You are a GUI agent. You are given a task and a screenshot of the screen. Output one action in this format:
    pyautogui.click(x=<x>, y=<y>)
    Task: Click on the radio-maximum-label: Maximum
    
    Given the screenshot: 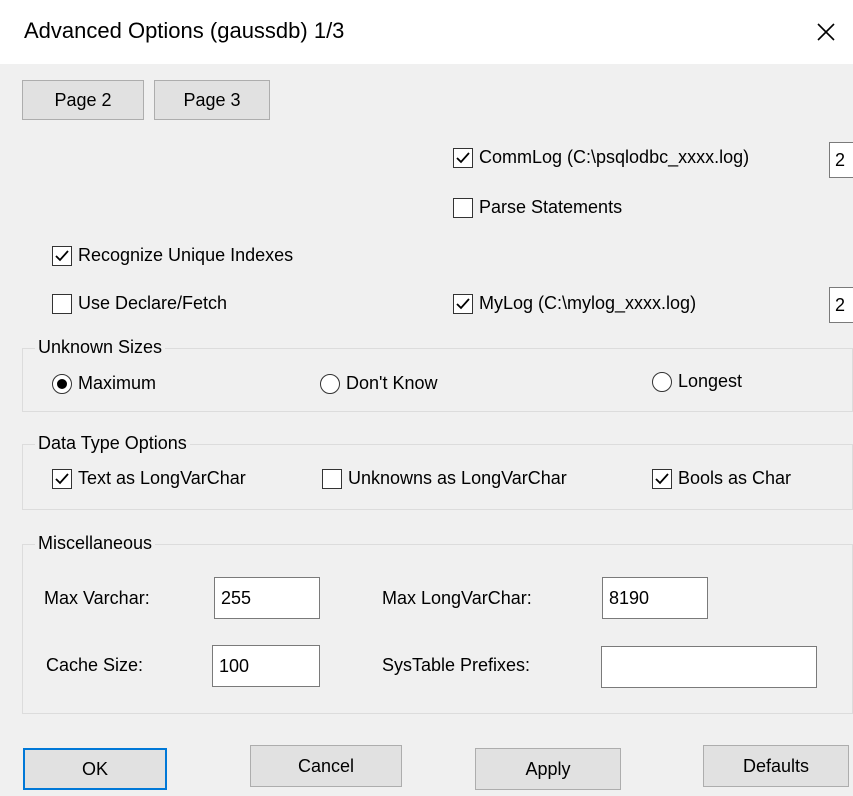 What is the action you would take?
    pyautogui.click(x=117, y=383)
    